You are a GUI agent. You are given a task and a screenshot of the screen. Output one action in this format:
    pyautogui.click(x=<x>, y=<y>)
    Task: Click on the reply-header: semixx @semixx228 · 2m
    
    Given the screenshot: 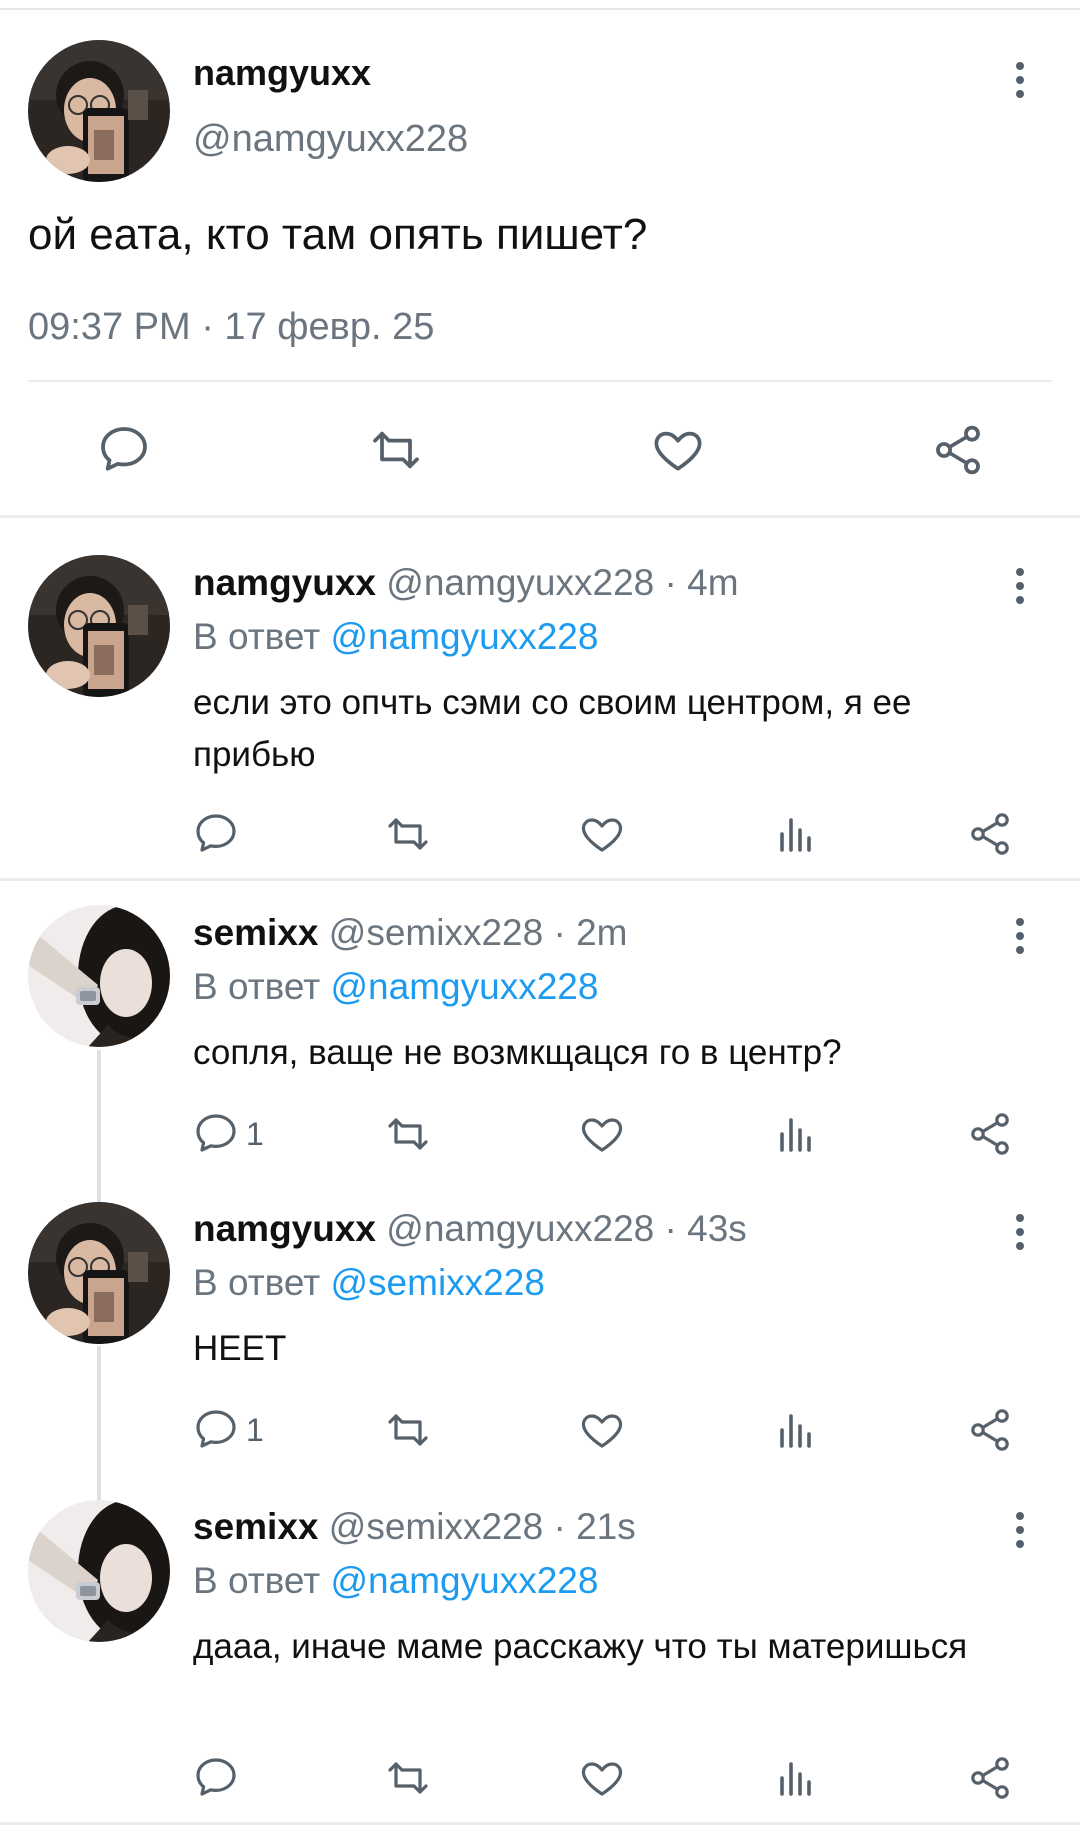 What is the action you would take?
    pyautogui.click(x=410, y=933)
    